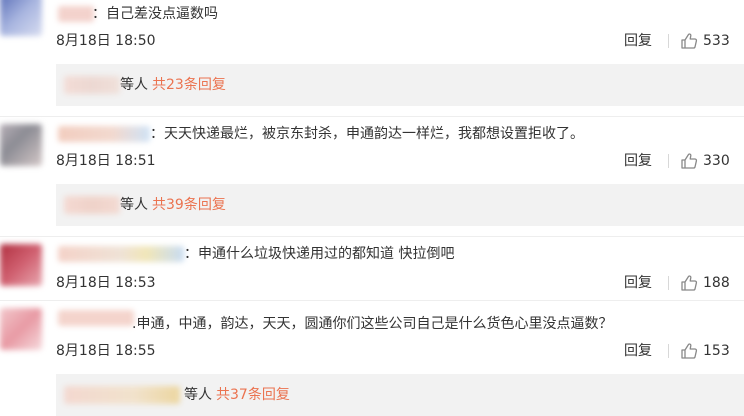  What do you see at coordinates (400, 395) in the screenshot?
I see `subreply-box: 等人 共37条回复` at bounding box center [400, 395].